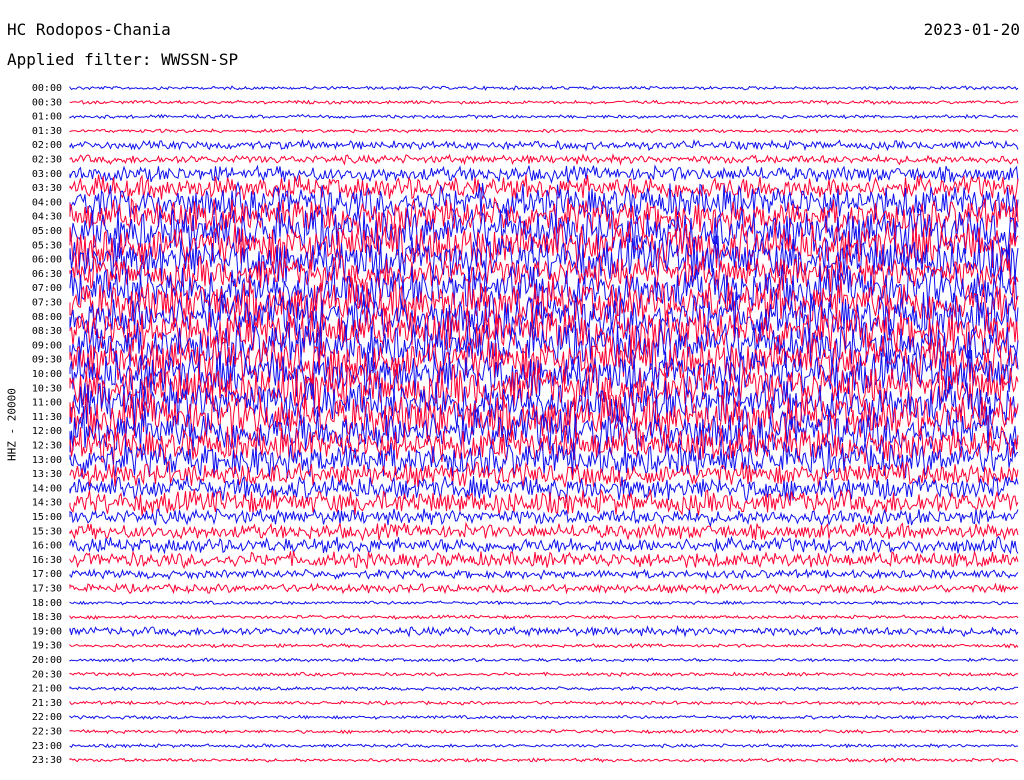  Describe the element at coordinates (47, 446) in the screenshot. I see `time-tick-label: 12:30` at that location.